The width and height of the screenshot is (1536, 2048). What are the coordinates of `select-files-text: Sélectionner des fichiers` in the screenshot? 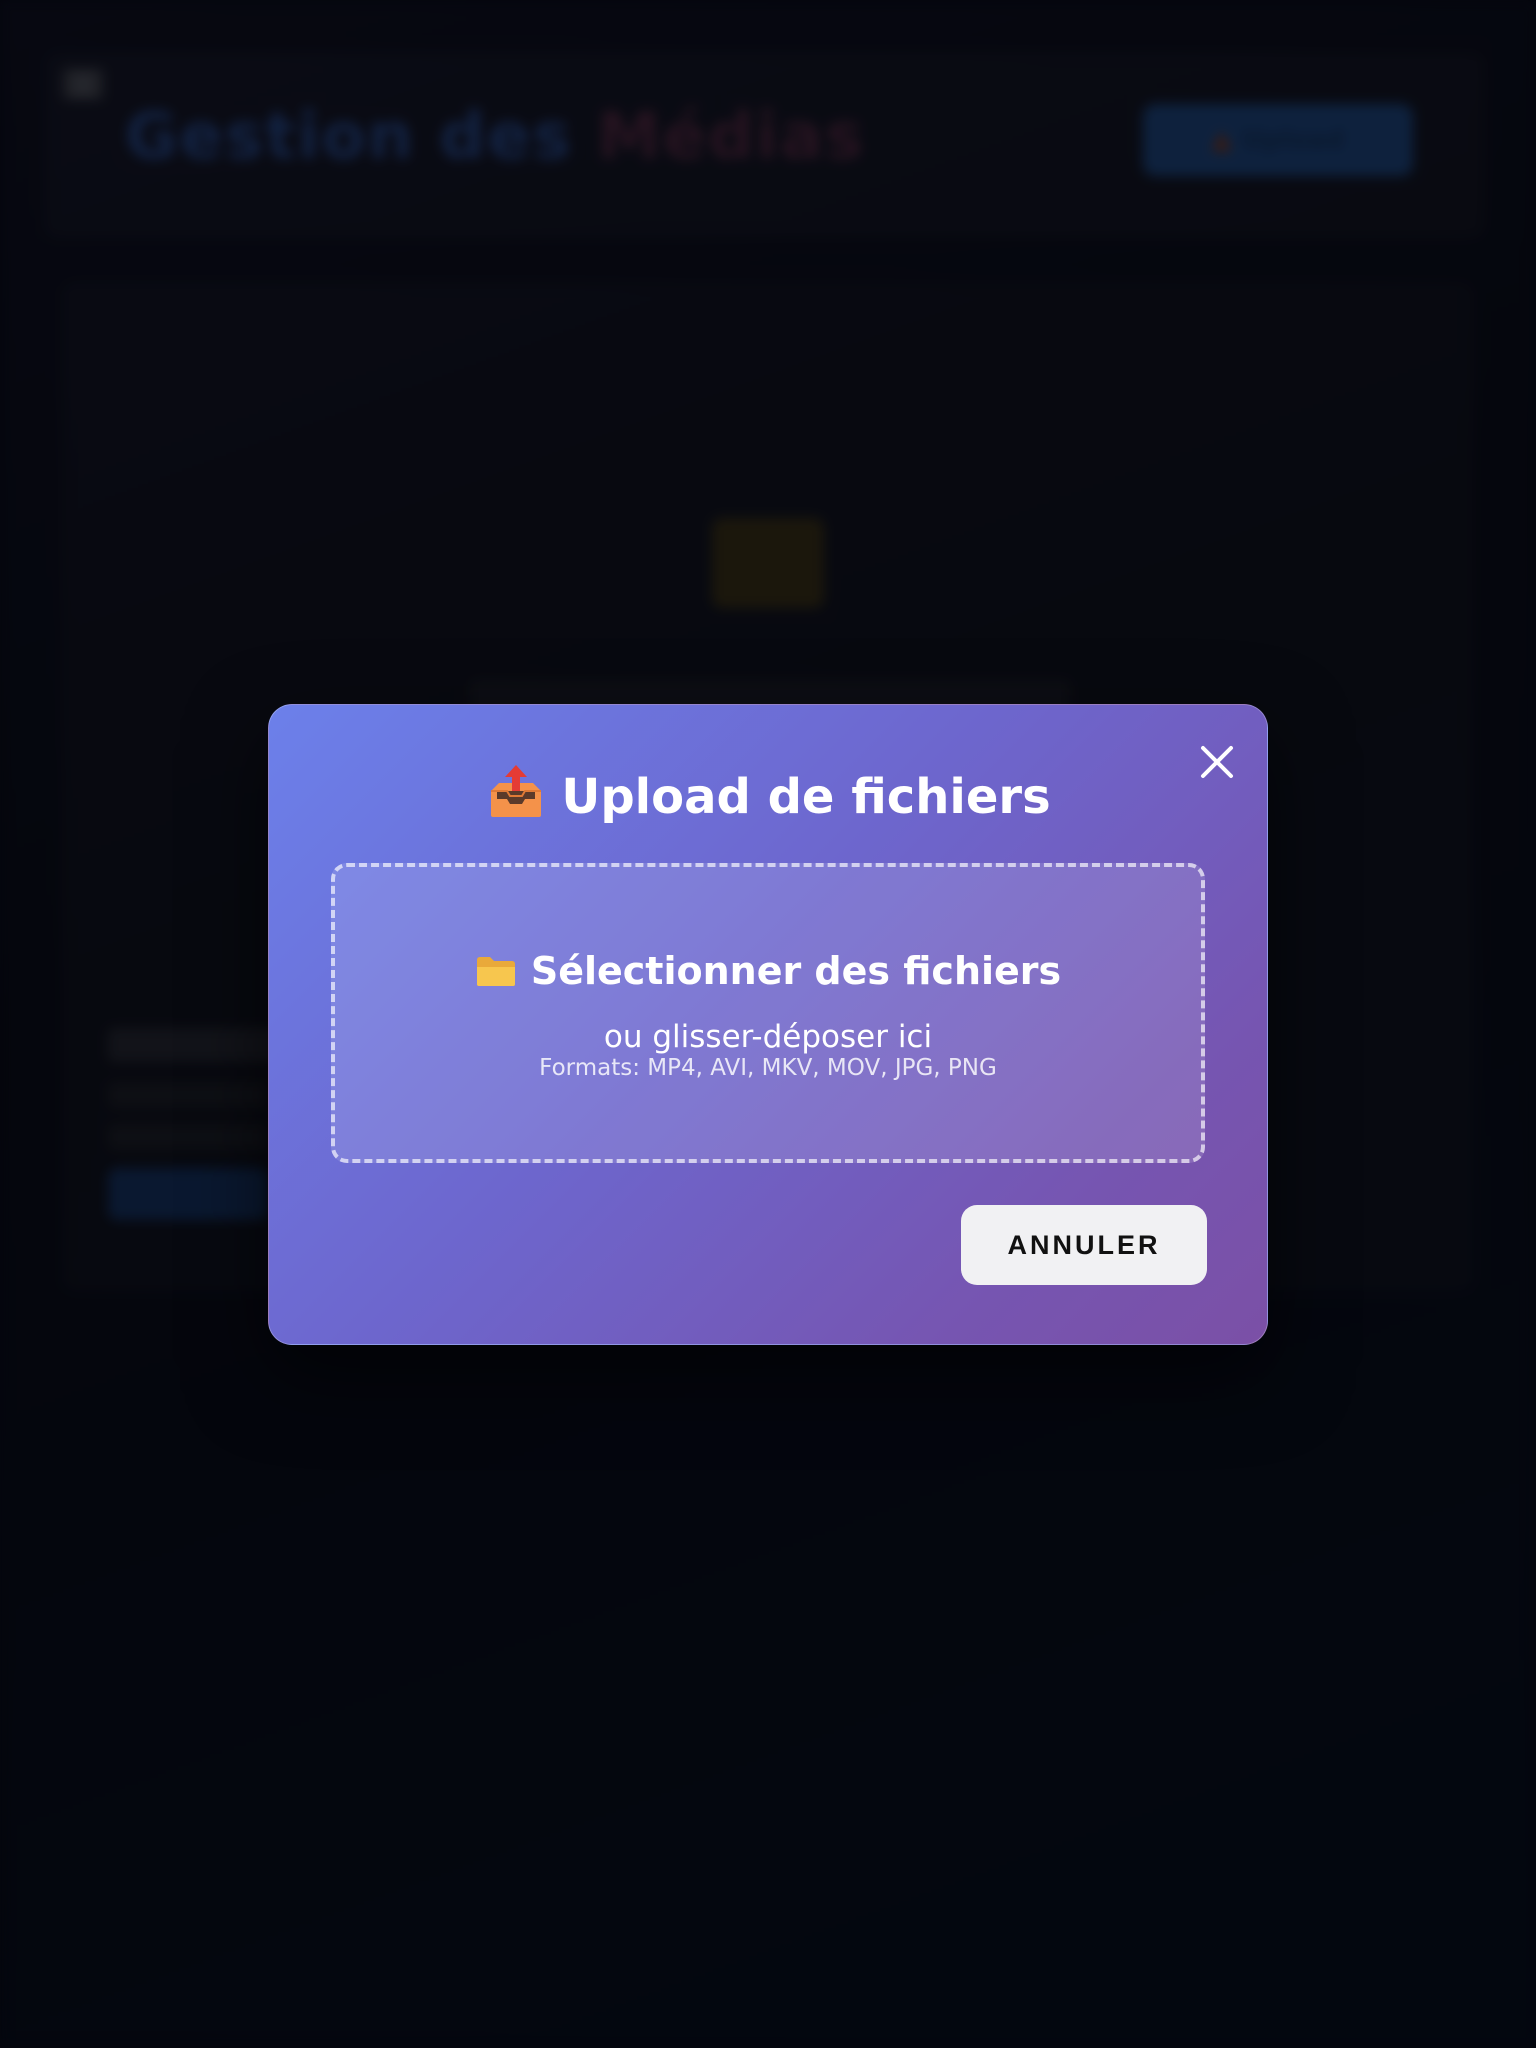 It's located at (796, 971).